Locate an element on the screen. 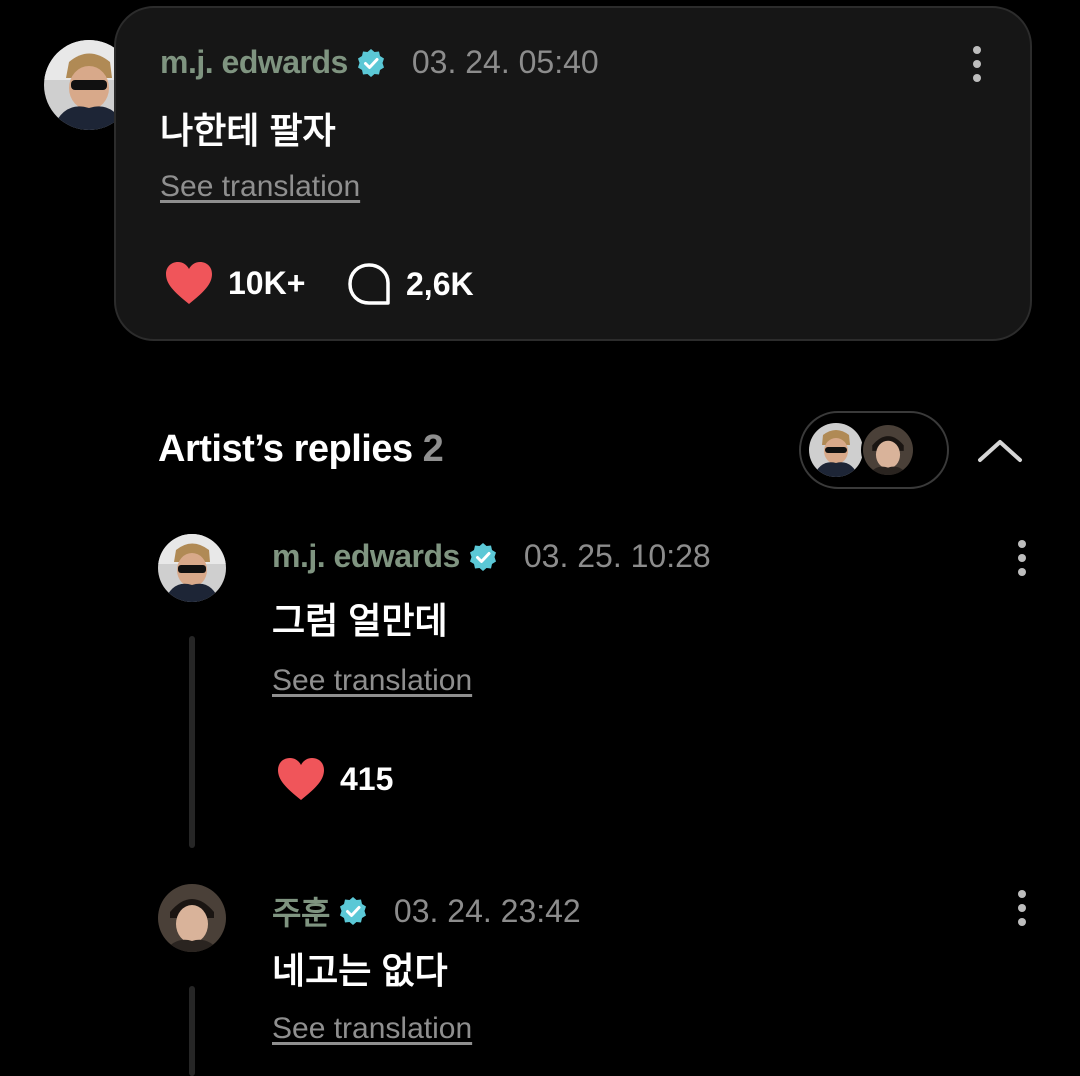 The width and height of the screenshot is (1080, 1076). artist-replies-heading: Artist’s replies 2 is located at coordinates (301, 449).